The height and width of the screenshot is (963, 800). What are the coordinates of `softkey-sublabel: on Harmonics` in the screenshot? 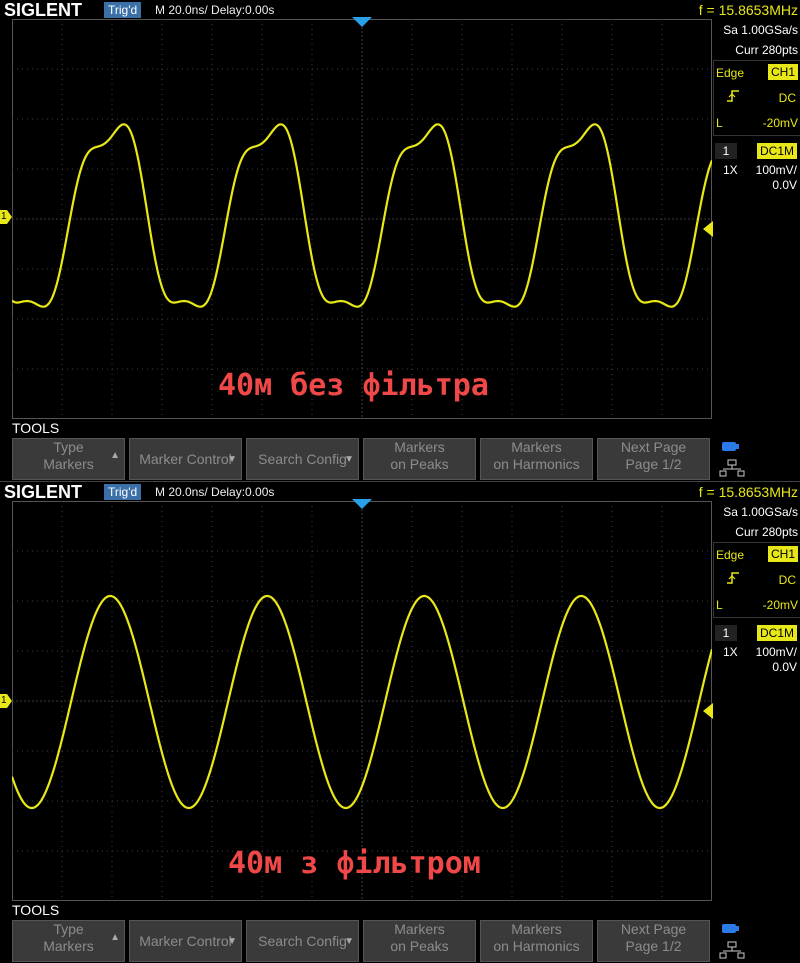 It's located at (536, 464).